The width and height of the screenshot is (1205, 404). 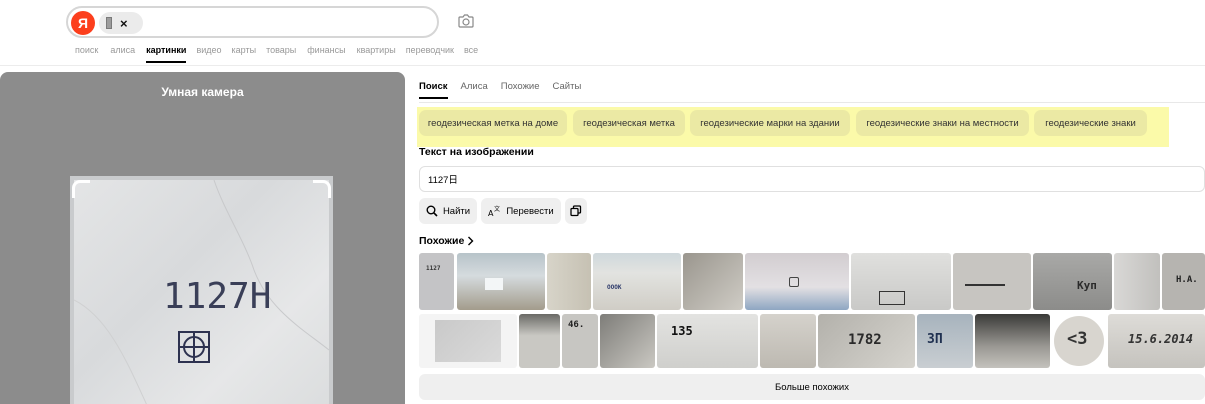 I want to click on suggestion-chip: геодезическая метка, so click(x=629, y=123).